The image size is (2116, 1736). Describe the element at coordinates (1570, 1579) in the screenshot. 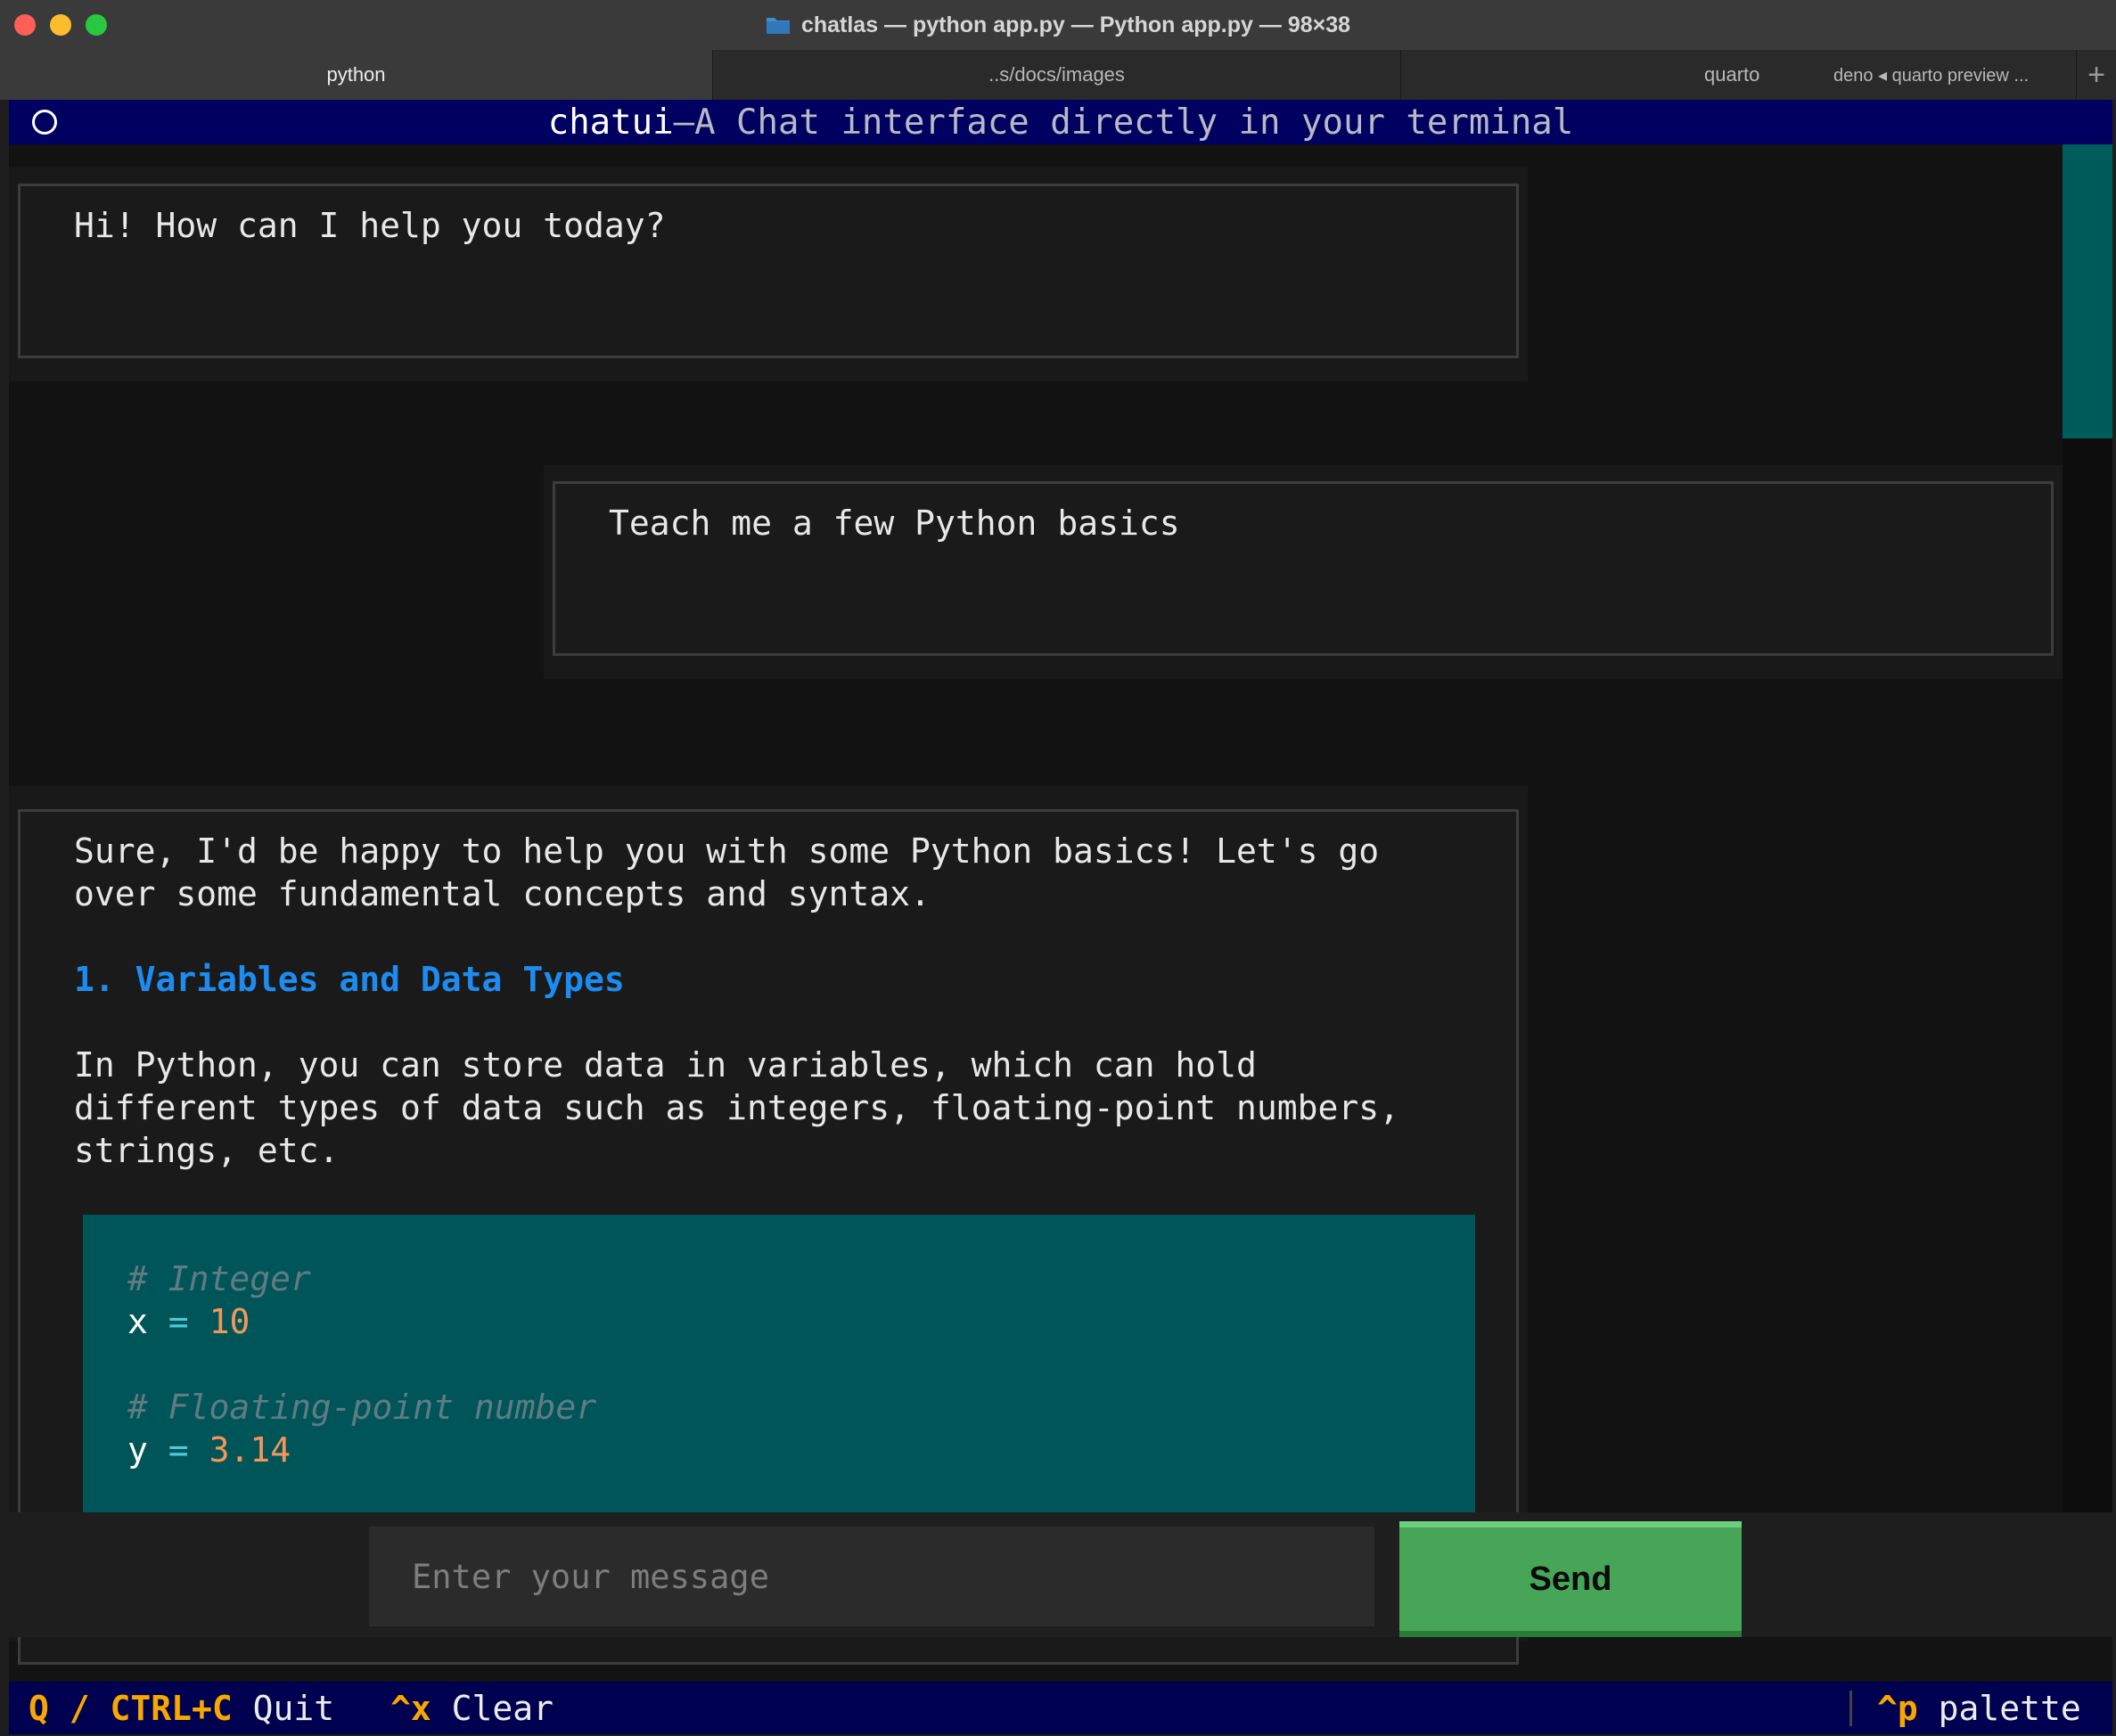

I see `send-button: Send` at that location.